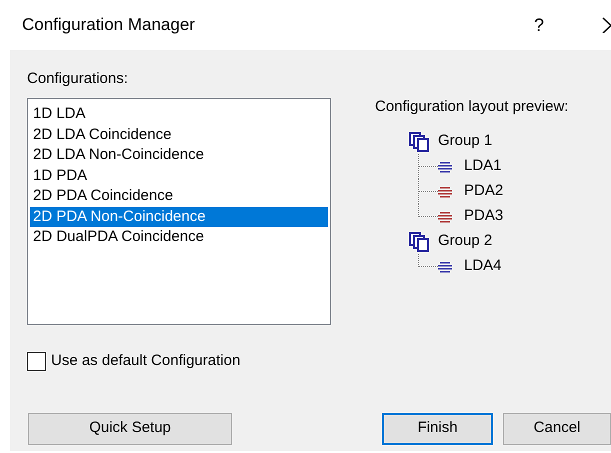 This screenshot has height=453, width=611. I want to click on checkbox, so click(36, 361).